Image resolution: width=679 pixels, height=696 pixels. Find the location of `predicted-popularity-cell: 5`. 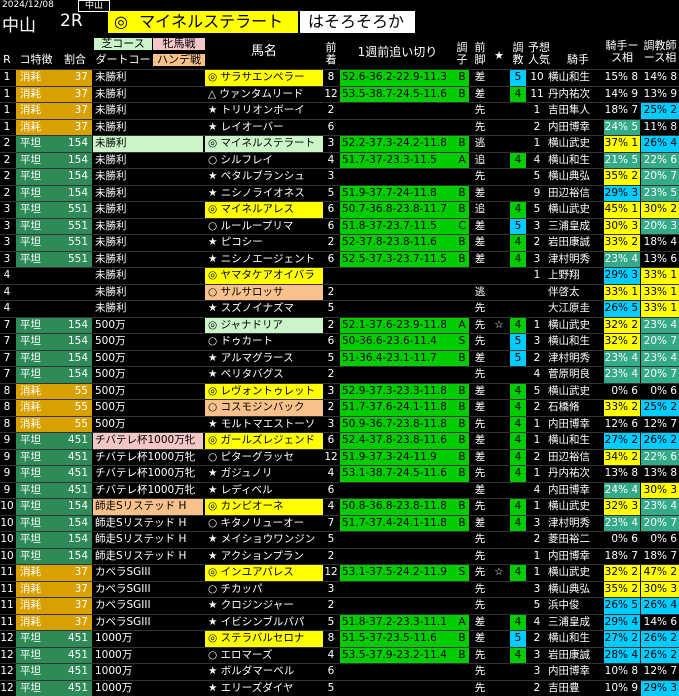

predicted-popularity-cell: 5 is located at coordinates (537, 210).